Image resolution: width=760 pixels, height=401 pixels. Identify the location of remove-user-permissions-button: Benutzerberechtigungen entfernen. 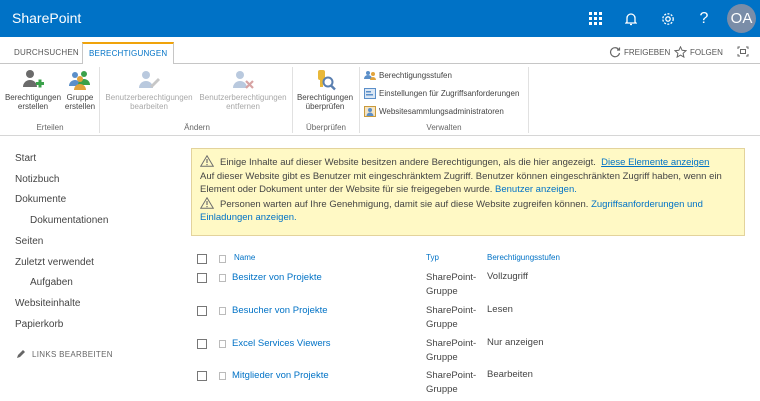
(243, 89).